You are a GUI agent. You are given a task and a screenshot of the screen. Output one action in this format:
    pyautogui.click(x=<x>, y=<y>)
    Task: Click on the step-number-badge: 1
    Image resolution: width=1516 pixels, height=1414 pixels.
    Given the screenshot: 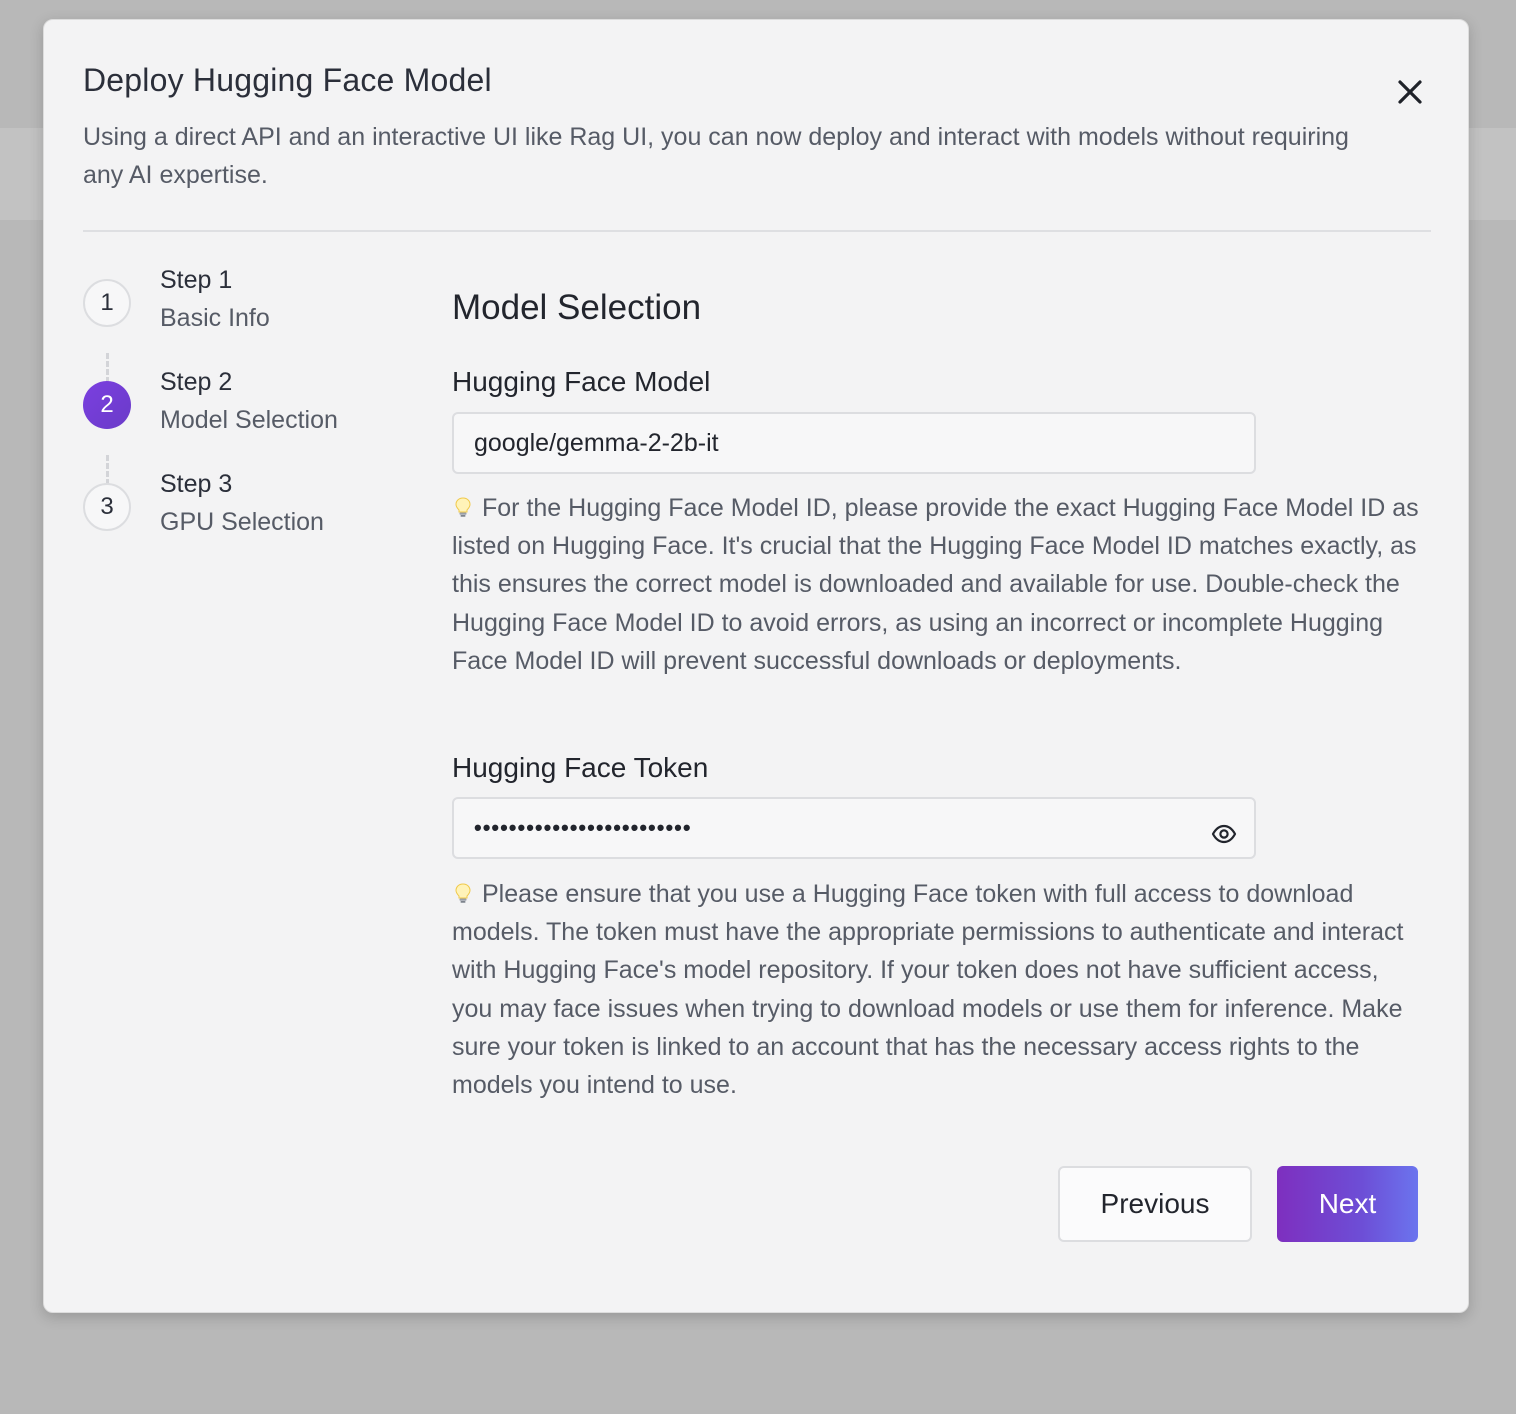 What is the action you would take?
    pyautogui.click(x=107, y=303)
    